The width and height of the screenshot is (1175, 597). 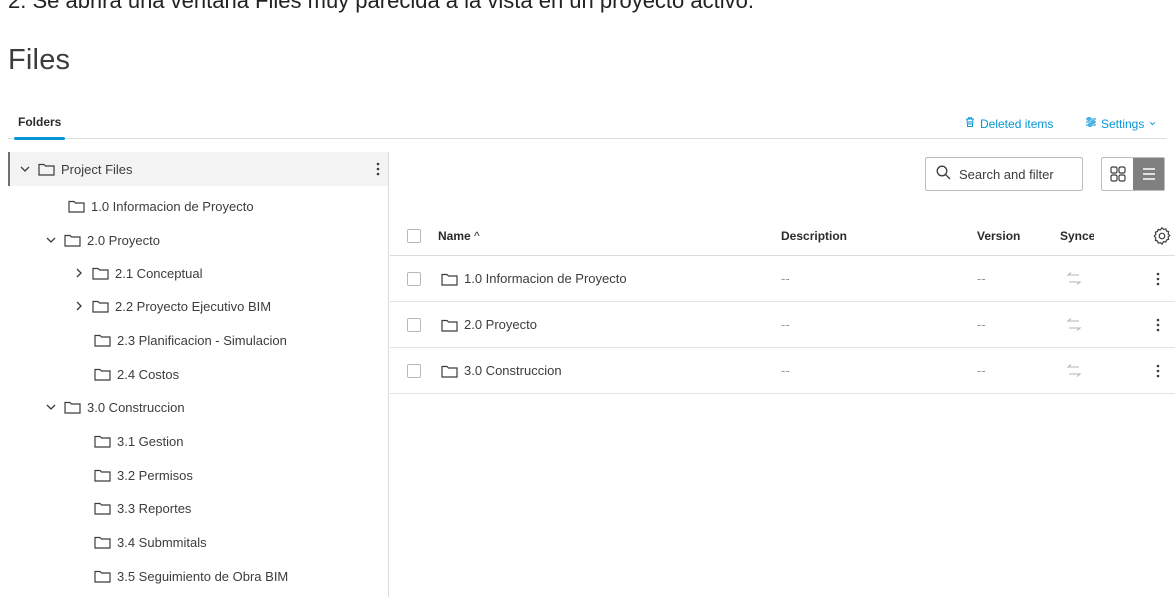 I want to click on column-sync: Synce, so click(x=1077, y=236).